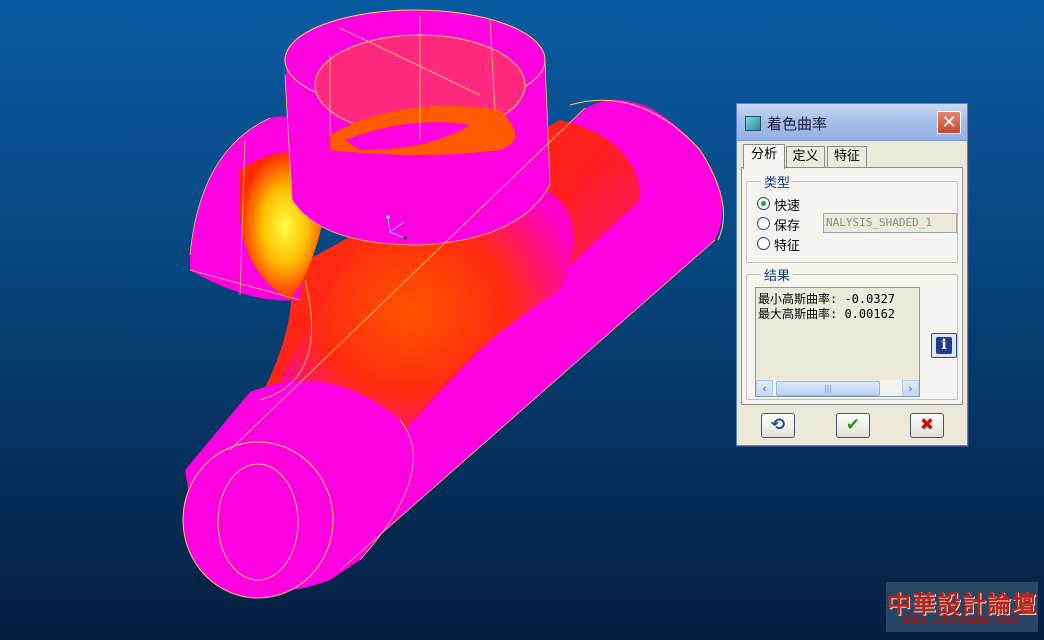 The image size is (1044, 640). I want to click on site-watermark: 中華設計論壇 bbs.chinade.net, so click(962, 607).